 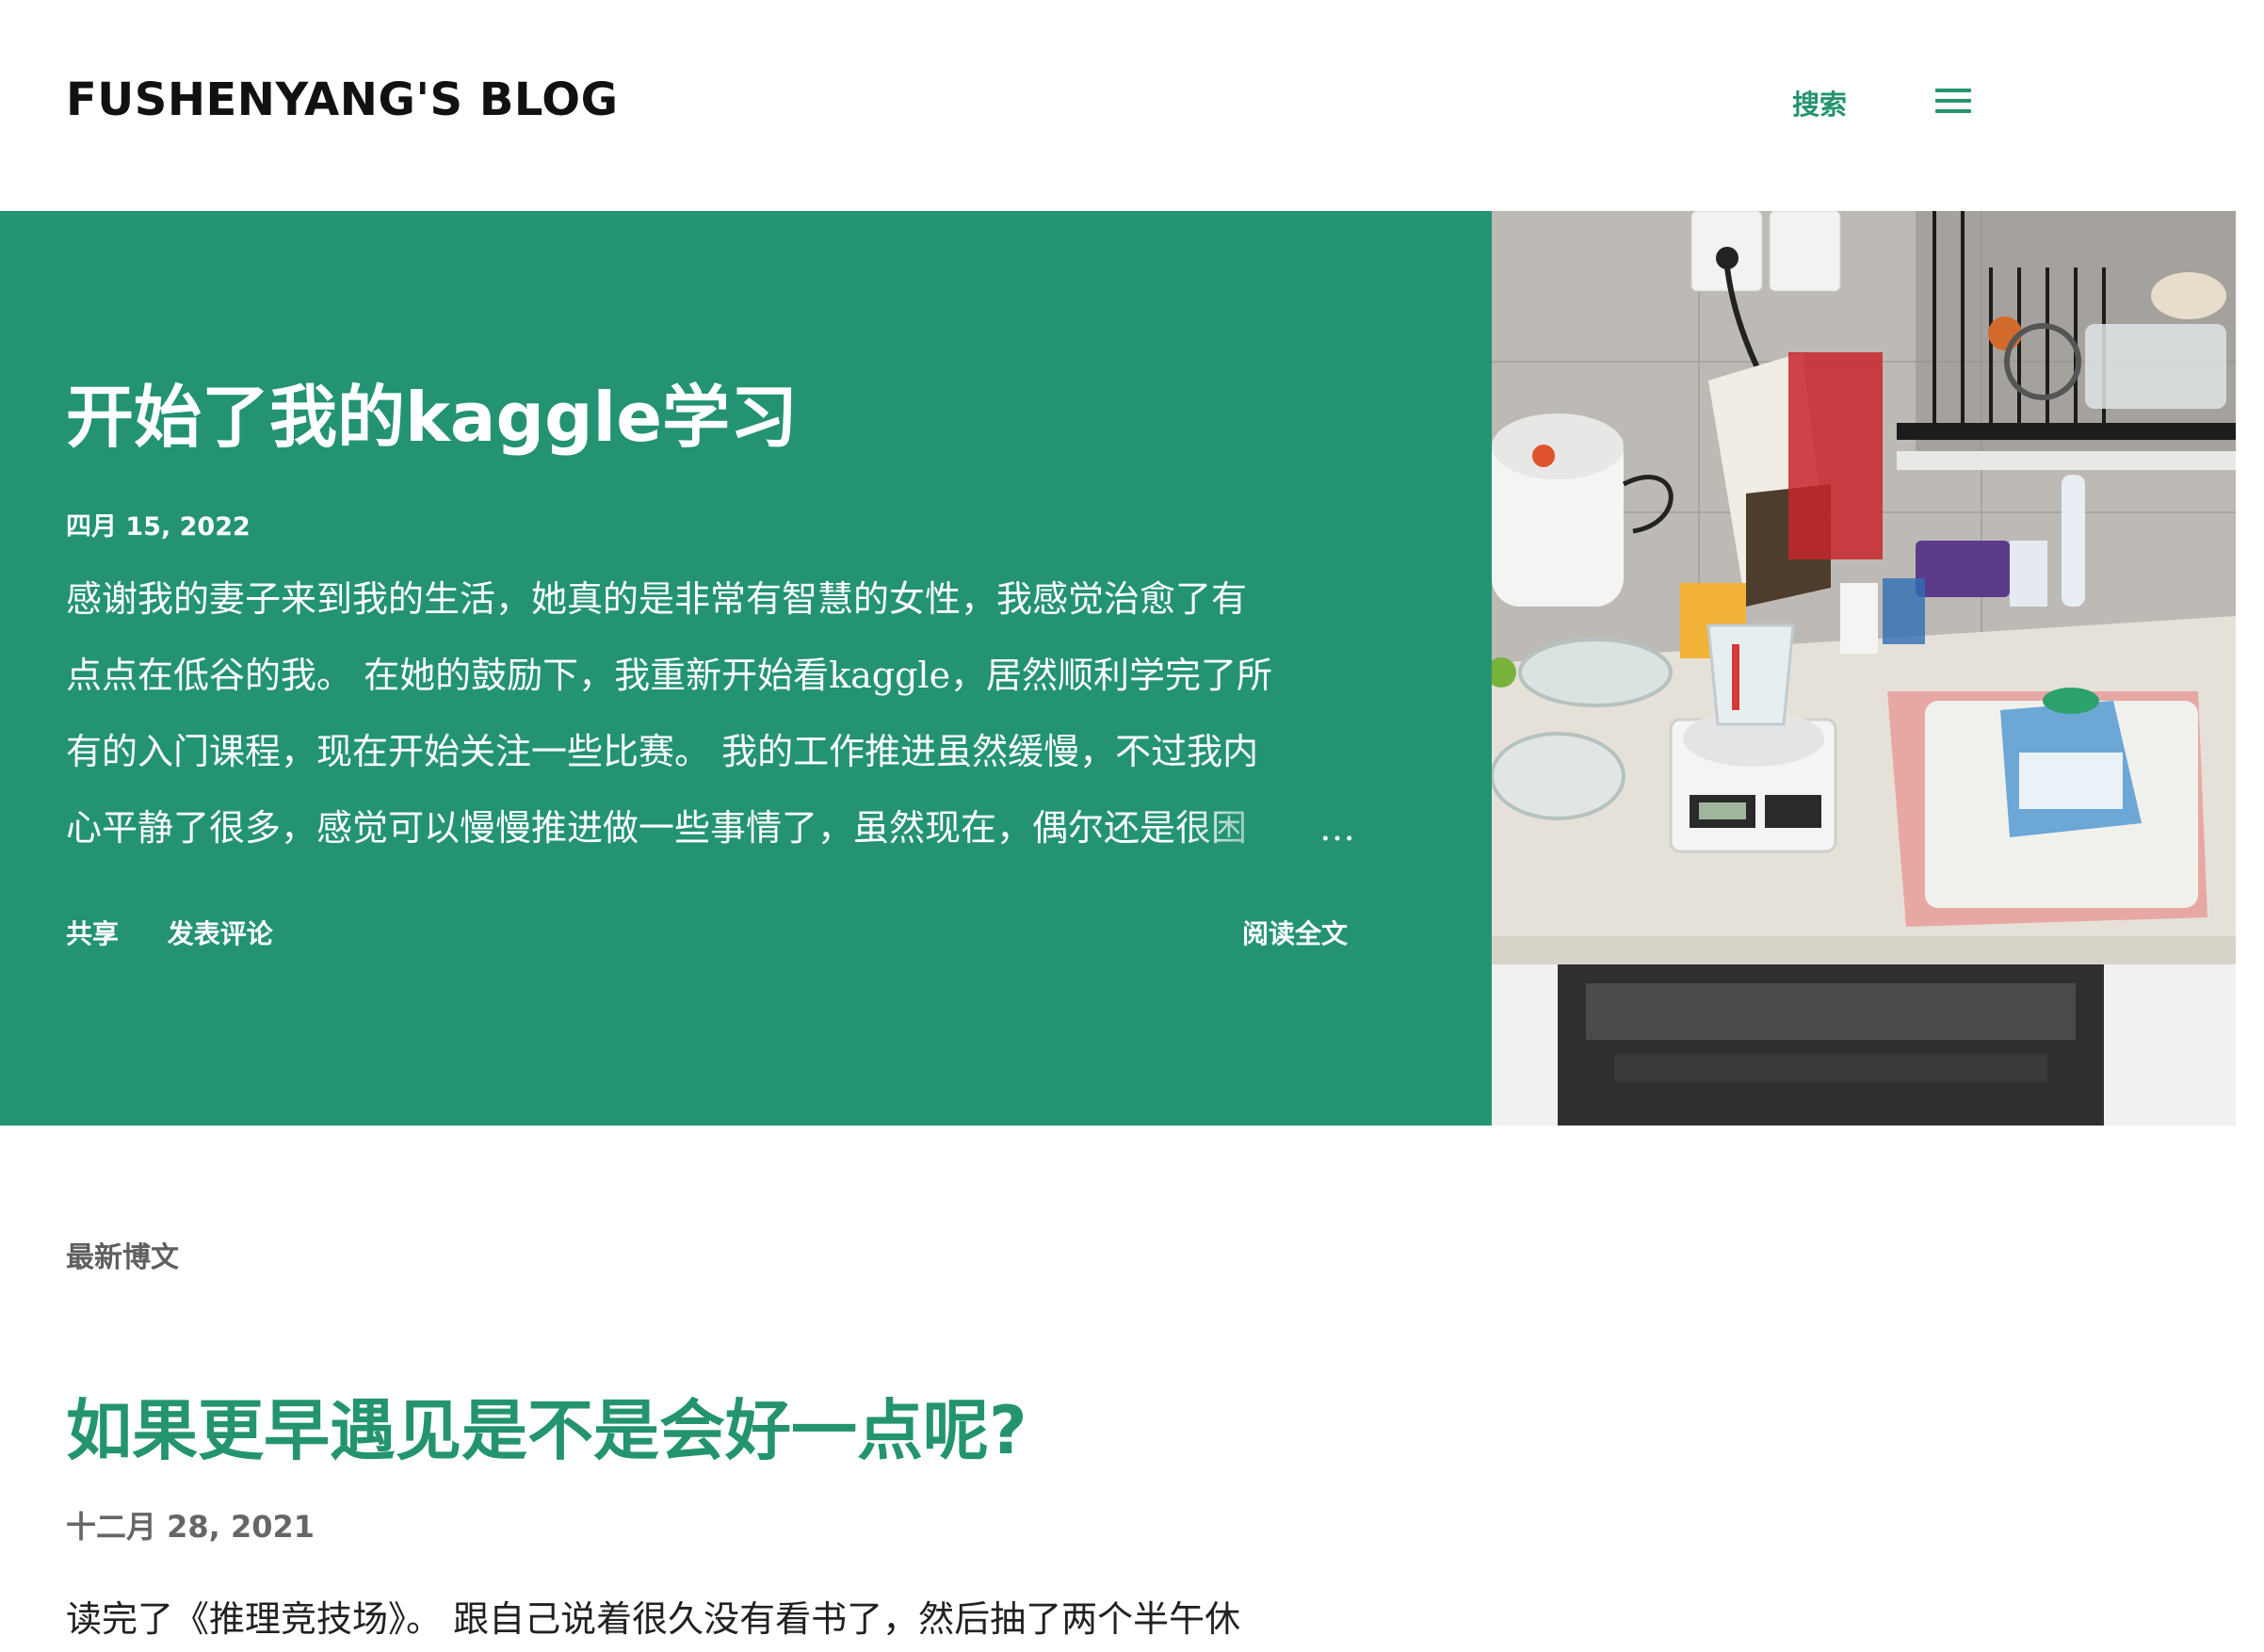 I want to click on blog-header: FUSHENYANG'S BLOG 搜索, so click(x=1132, y=105).